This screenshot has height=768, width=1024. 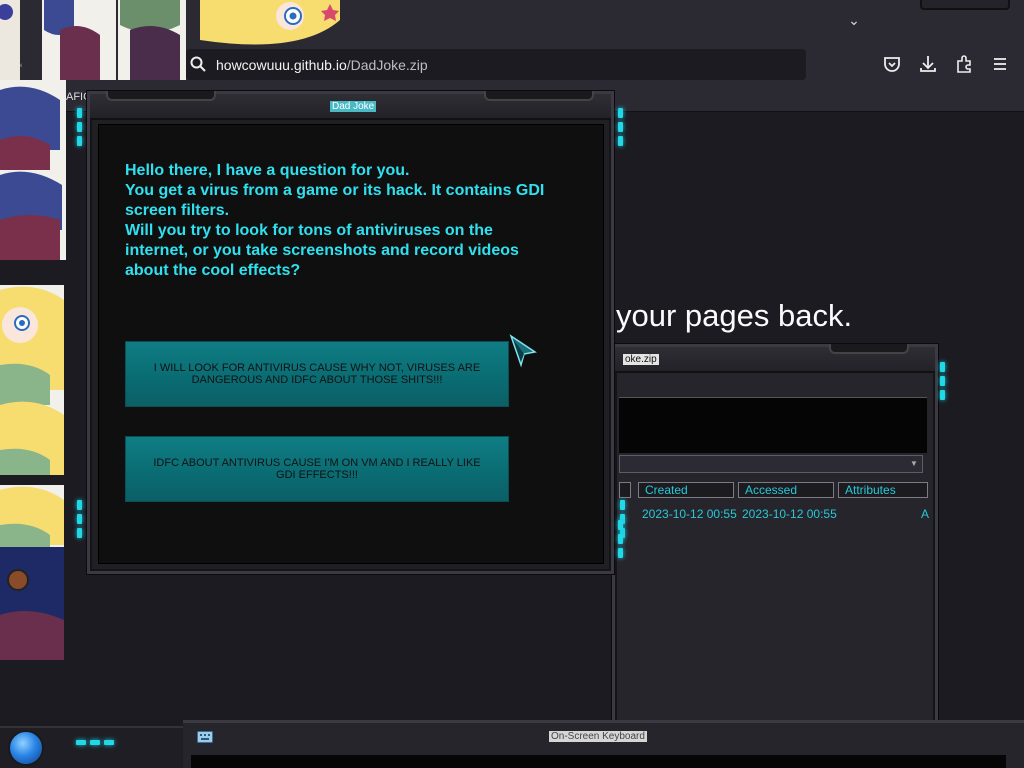 I want to click on menu-icon, so click(x=1000, y=64).